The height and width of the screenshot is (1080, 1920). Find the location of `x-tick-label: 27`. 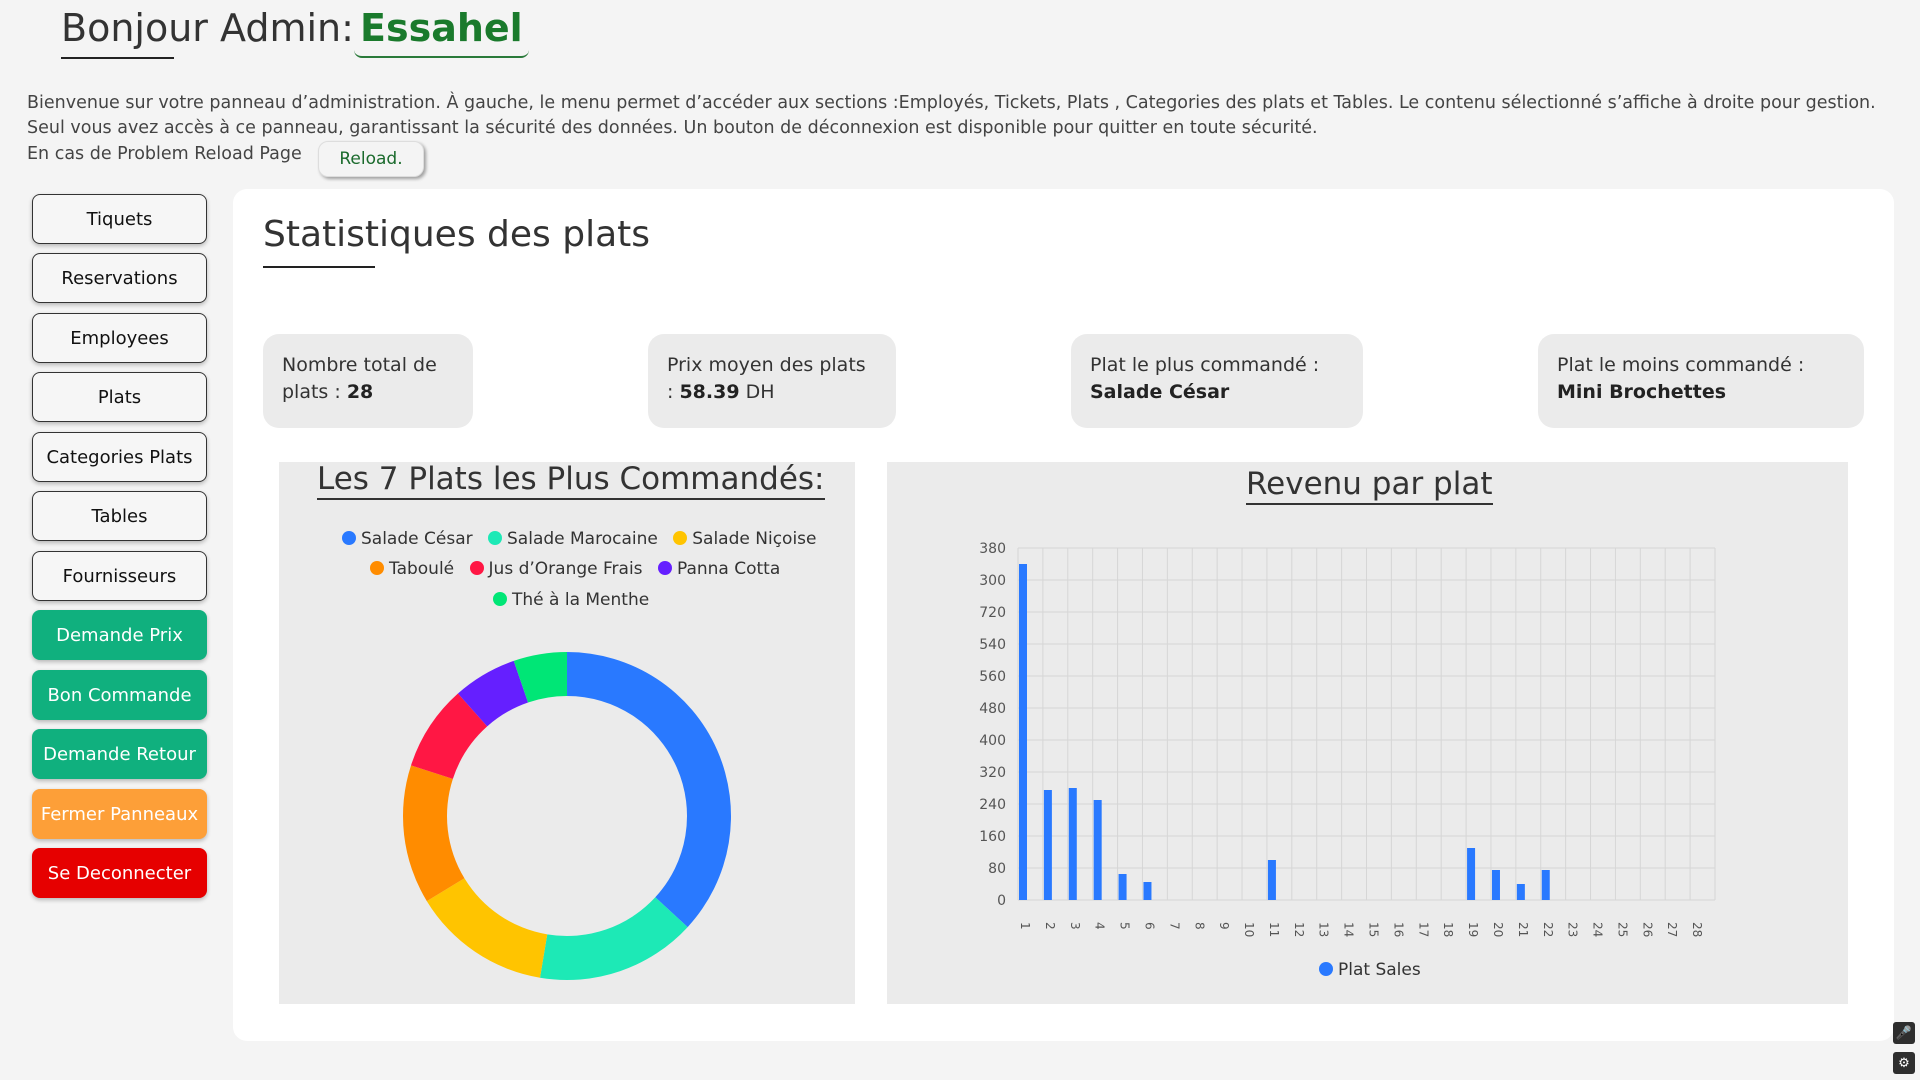

x-tick-label: 27 is located at coordinates (1672, 929).